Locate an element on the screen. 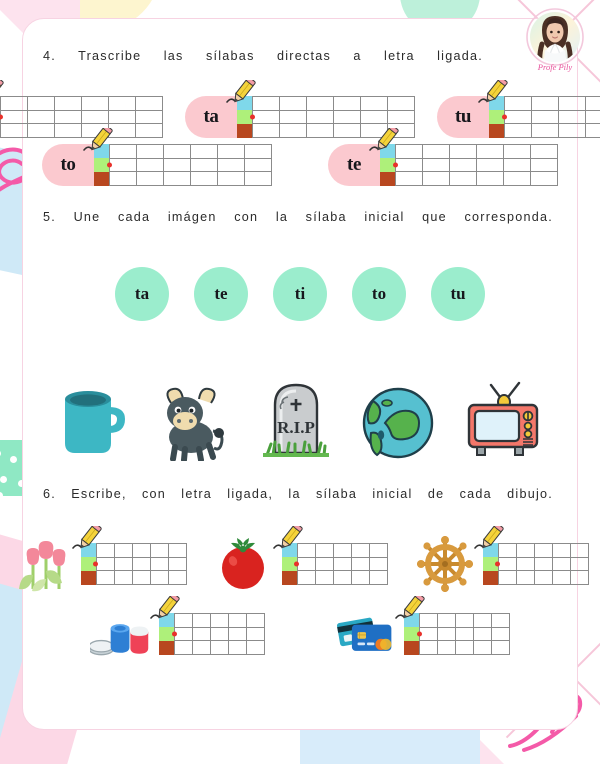 This screenshot has width=600, height=764. trace-item-ti: ti is located at coordinates (81, 108).